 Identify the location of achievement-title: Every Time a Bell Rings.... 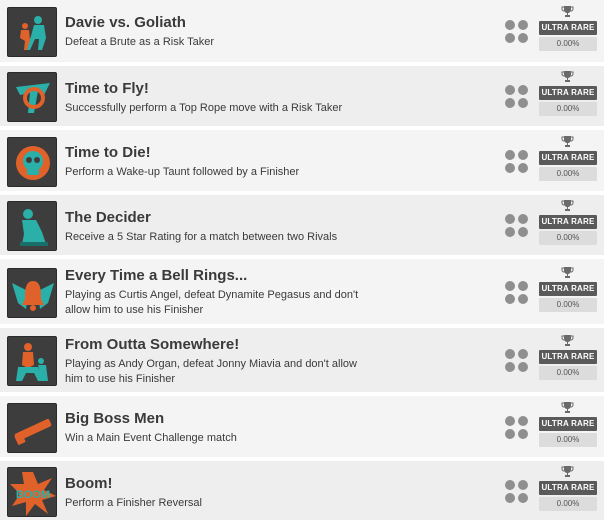
(156, 275).